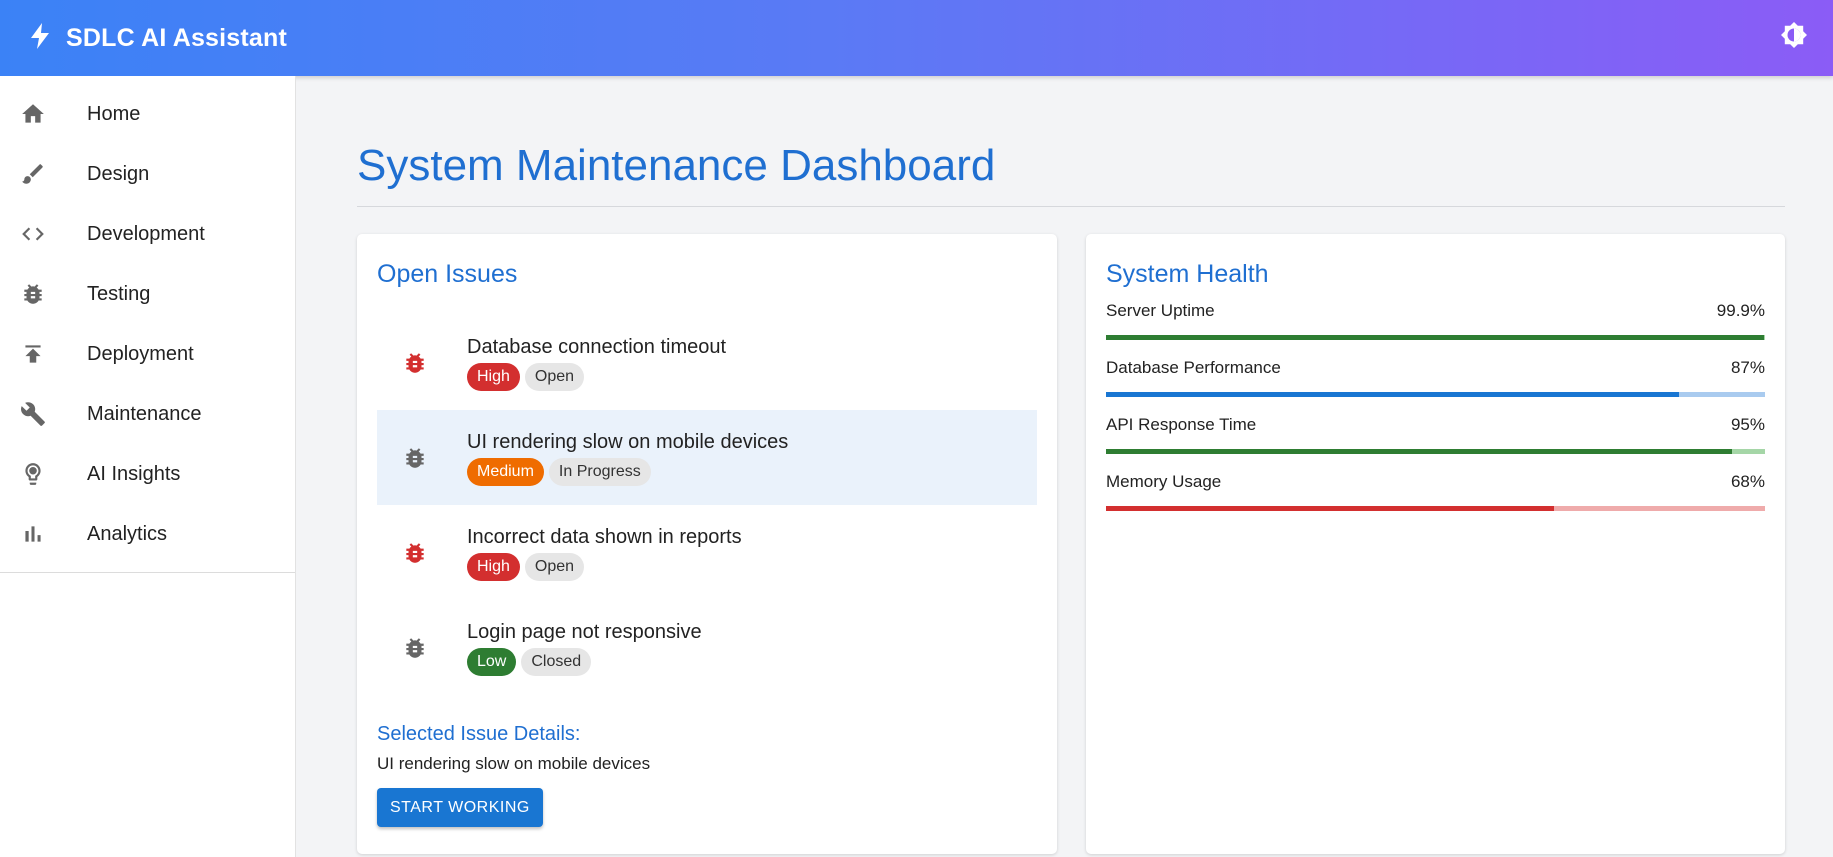  Describe the element at coordinates (33, 174) in the screenshot. I see `brush-icon` at that location.